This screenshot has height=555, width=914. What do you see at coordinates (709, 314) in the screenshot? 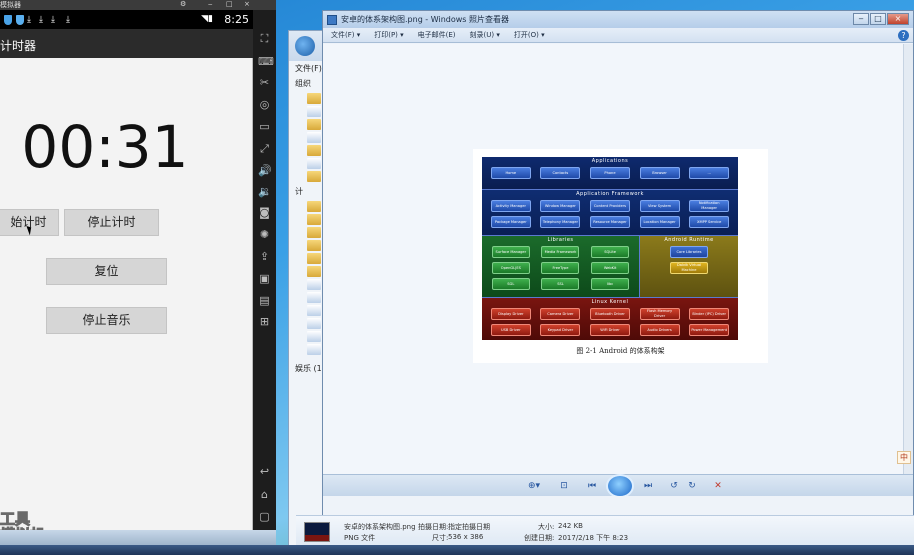
I see `diagram-box: Binder (IPC) Driver` at bounding box center [709, 314].